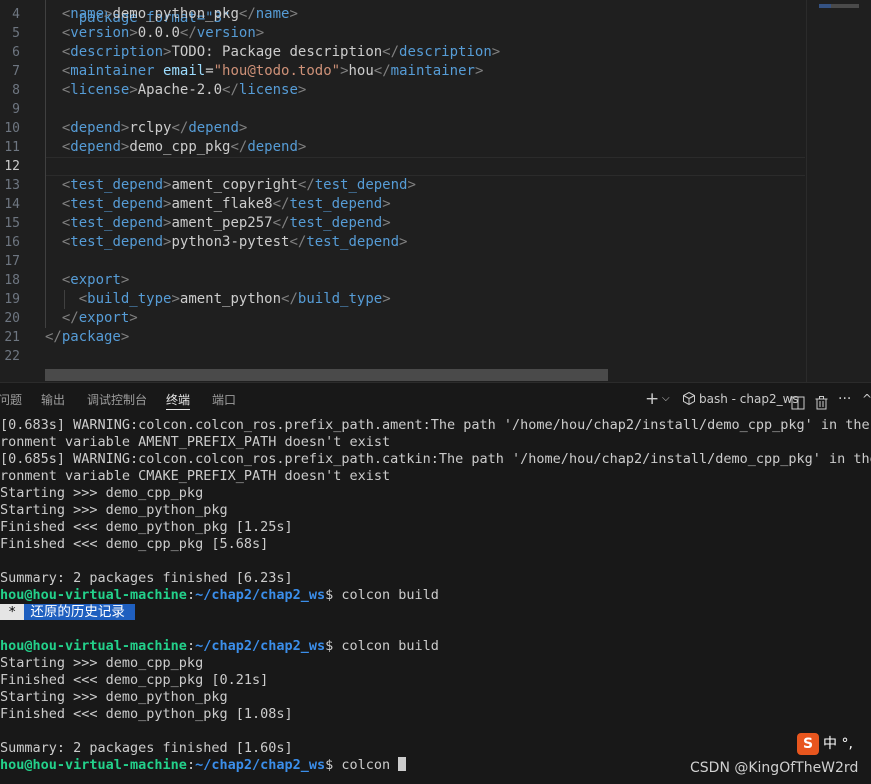  Describe the element at coordinates (652, 399) in the screenshot. I see `plus-icon: +` at that location.